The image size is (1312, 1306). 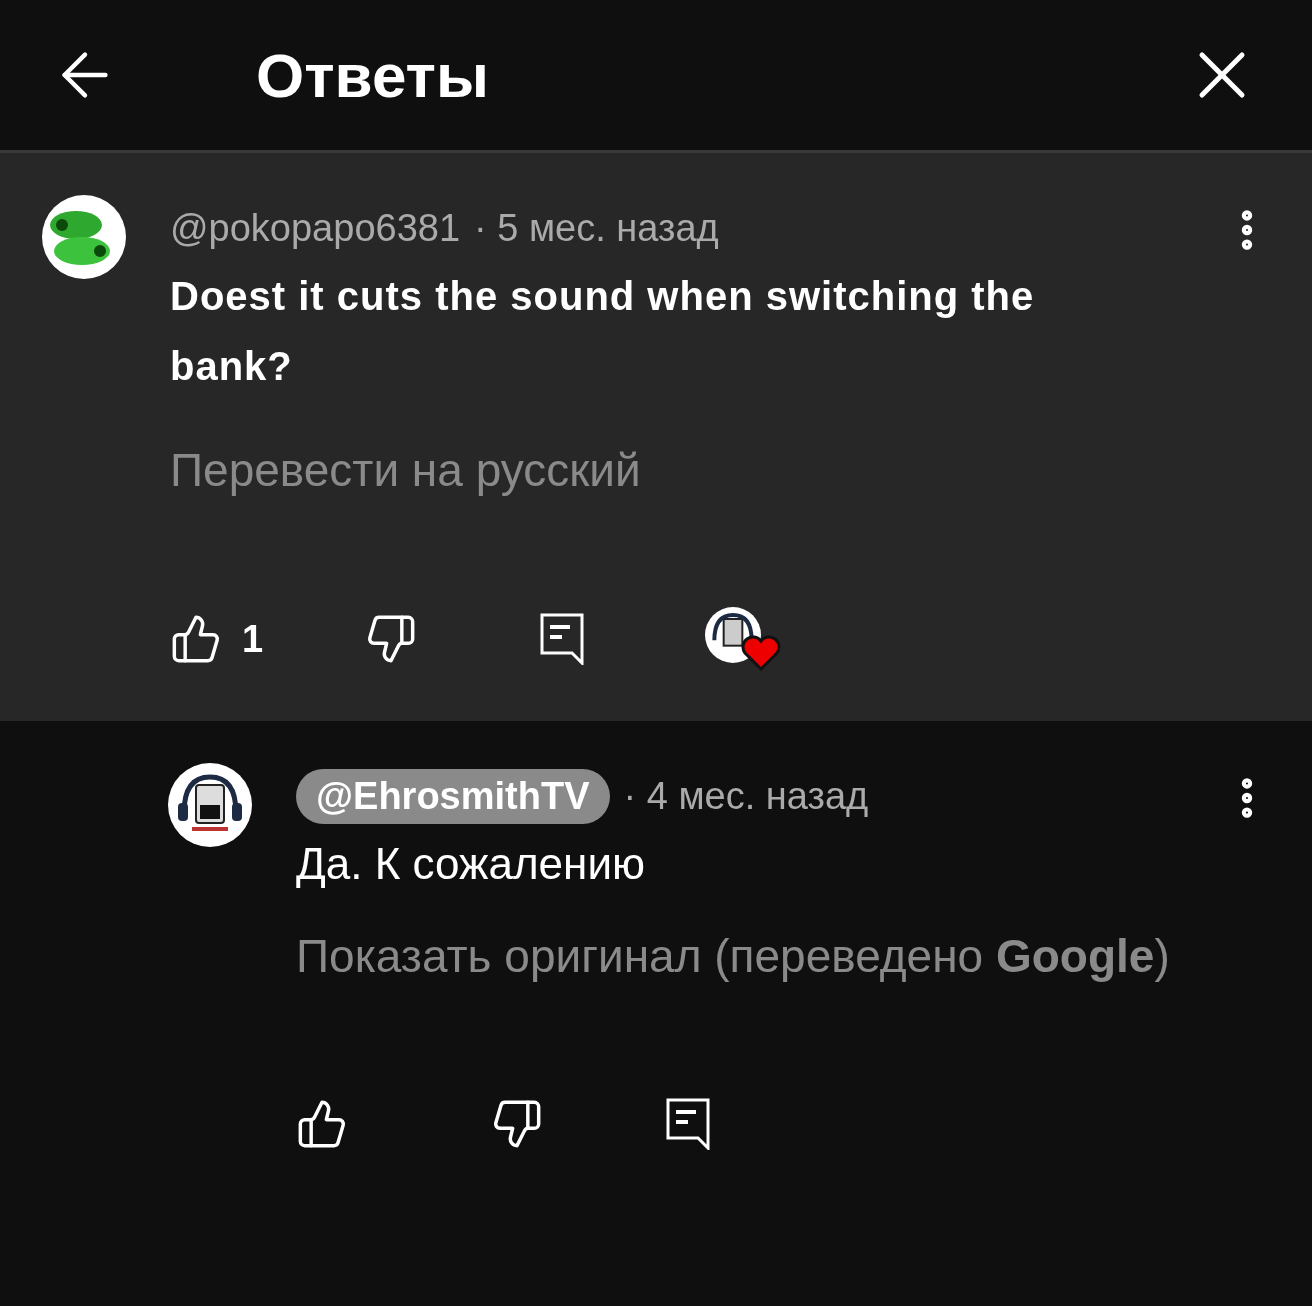 What do you see at coordinates (596, 228) in the screenshot?
I see `comment-time: · 5 мес. назад` at bounding box center [596, 228].